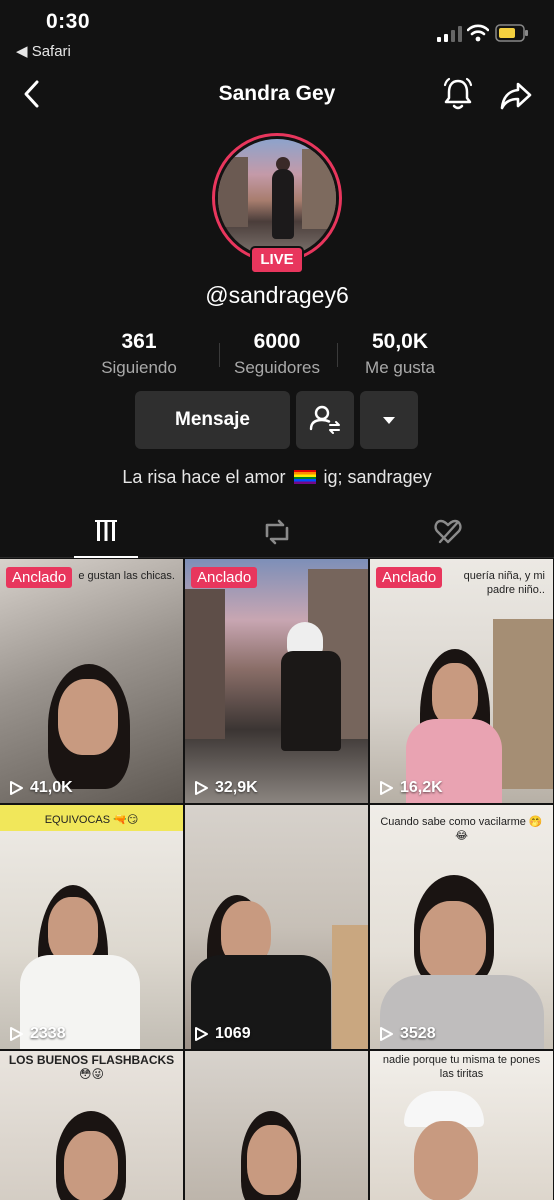 Image resolution: width=554 pixels, height=1200 pixels. What do you see at coordinates (511, 33) in the screenshot?
I see `battery-icon` at bounding box center [511, 33].